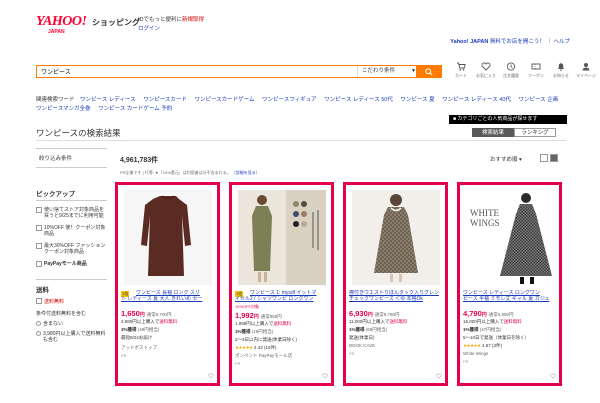  I want to click on pickup-title: ピックアップ, so click(71, 194).